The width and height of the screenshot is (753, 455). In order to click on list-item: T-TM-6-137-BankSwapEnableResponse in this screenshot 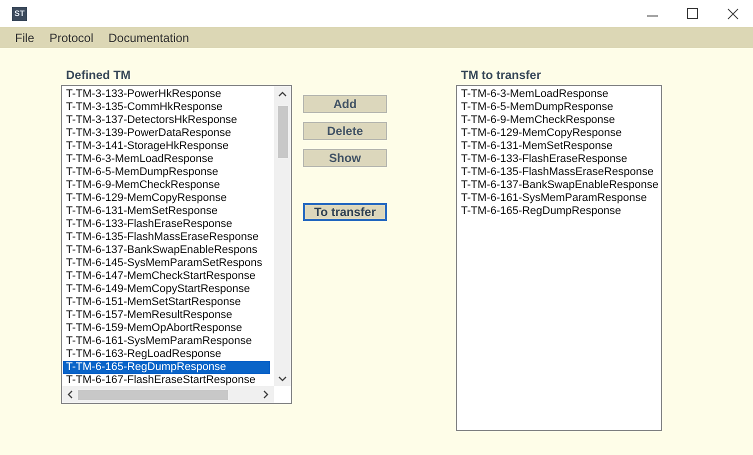, I will do `click(559, 185)`.